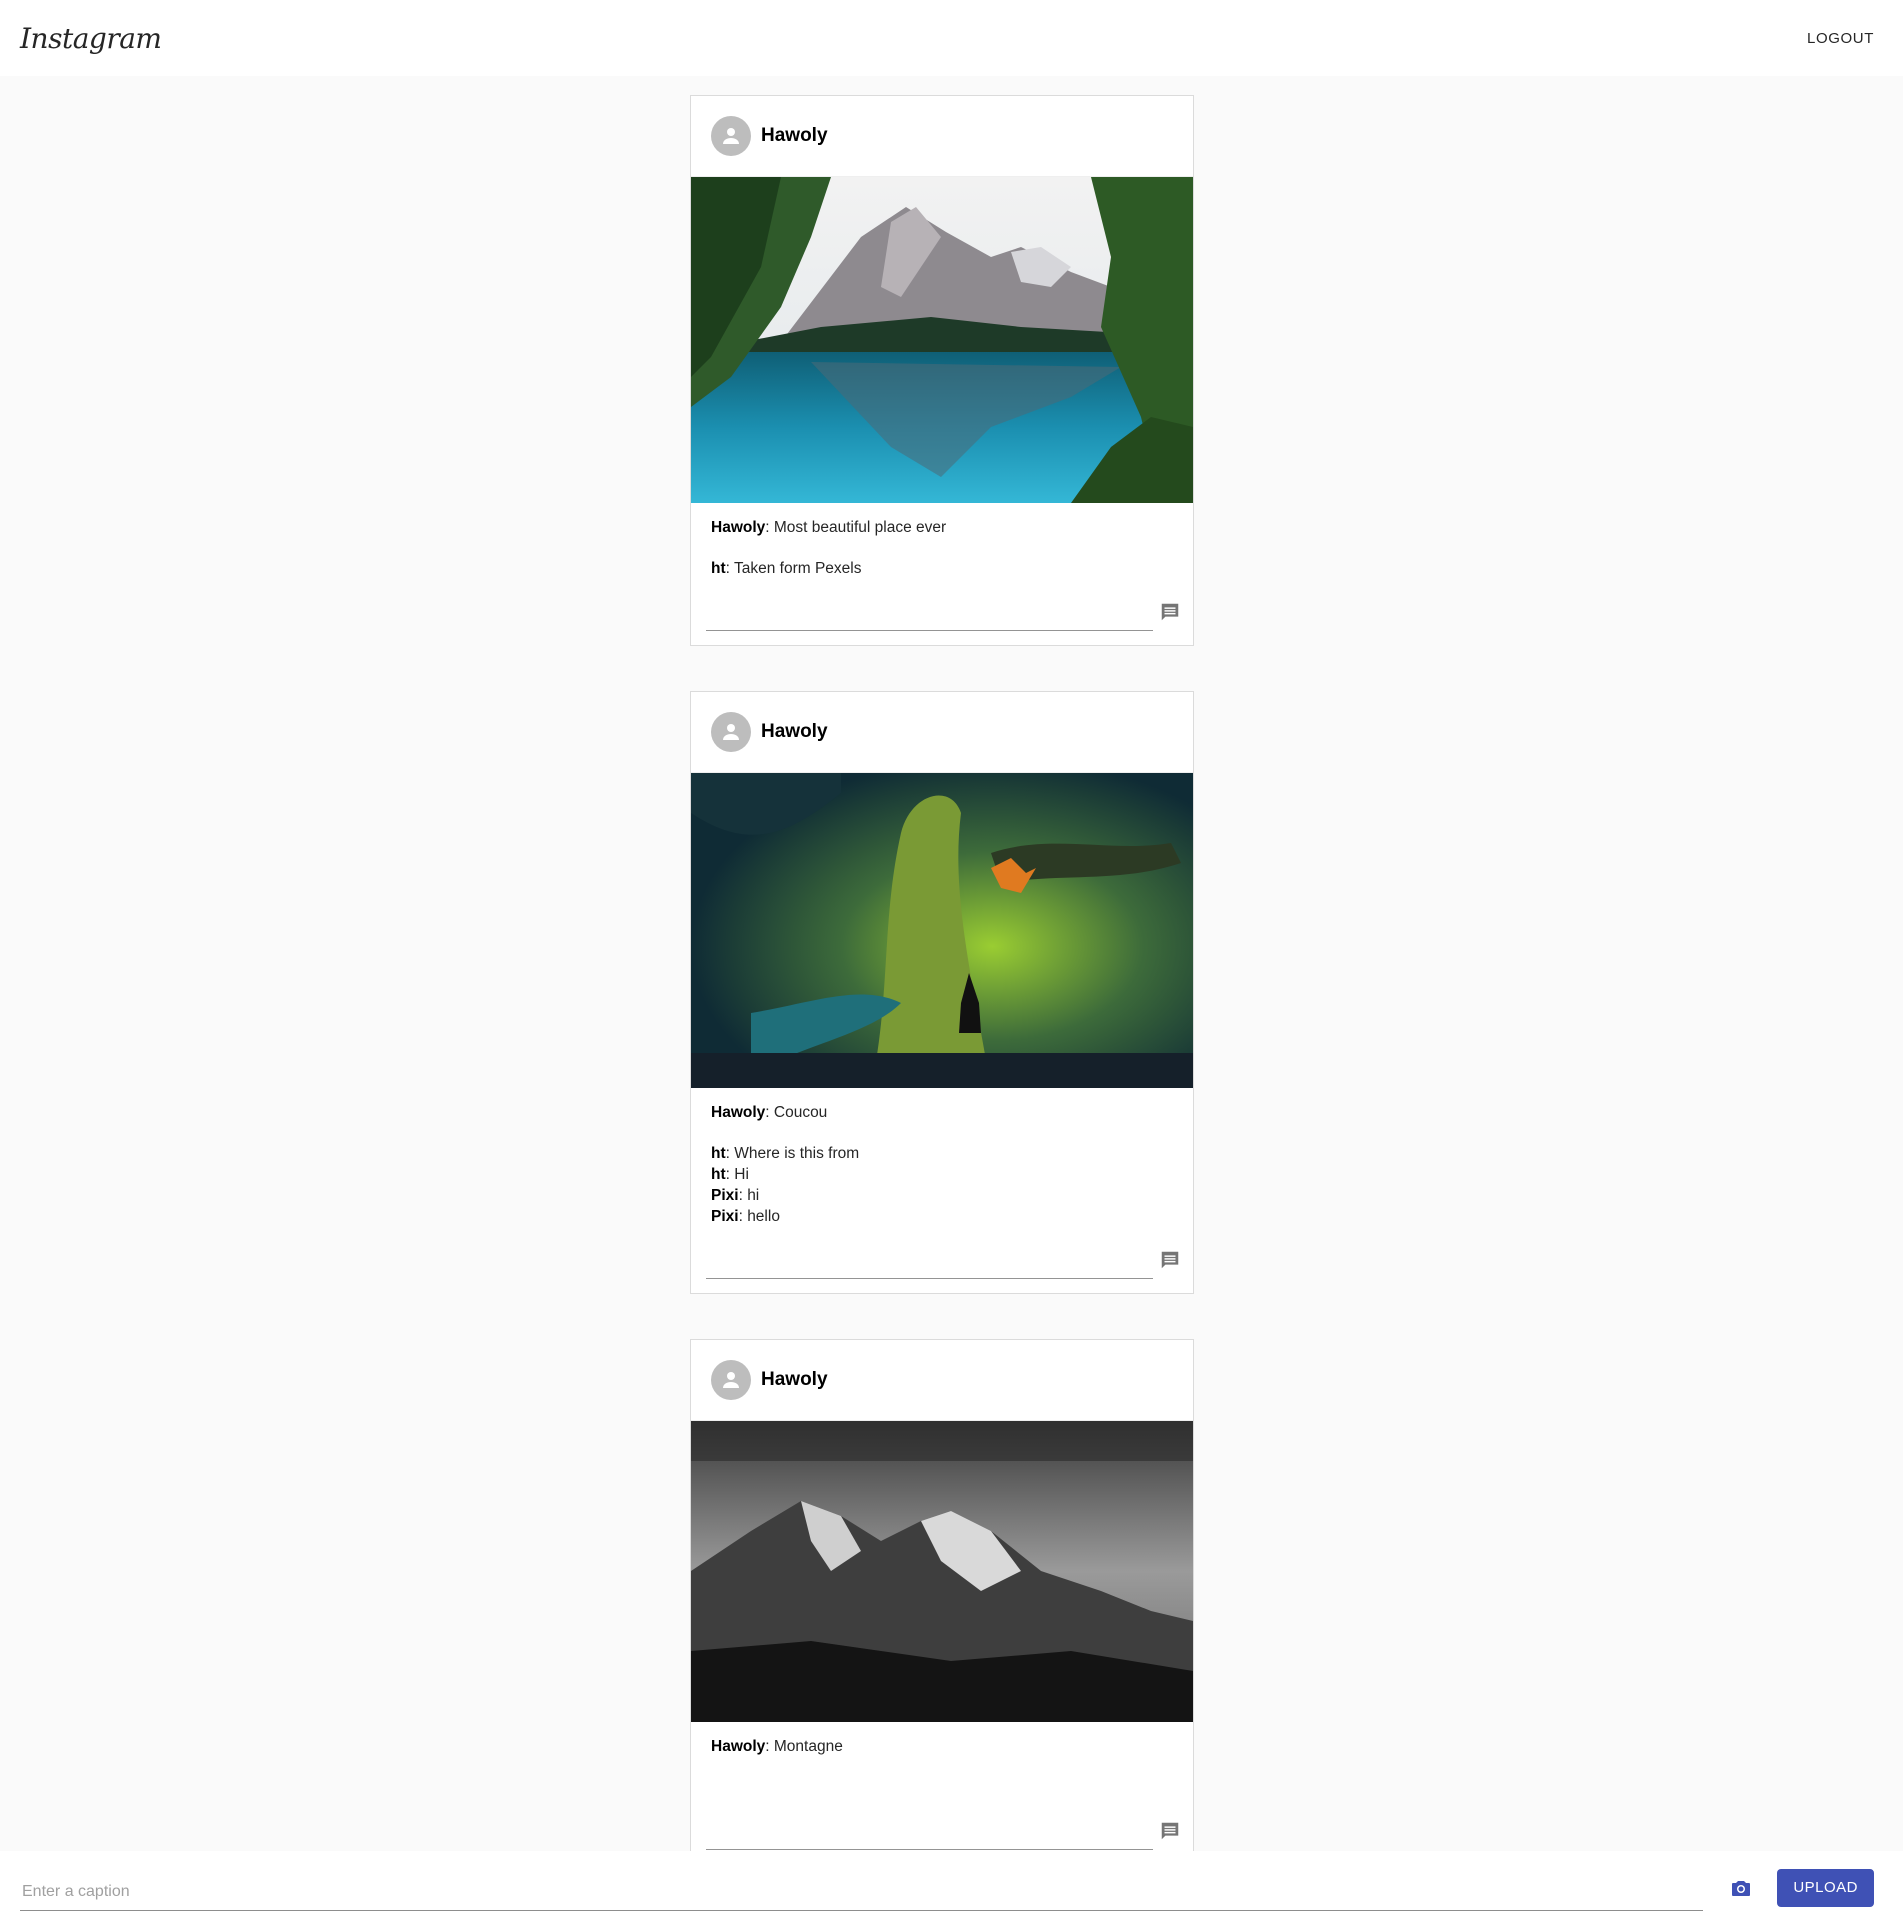  I want to click on post-caption: Hawoly: Most beautiful place ever, so click(942, 527).